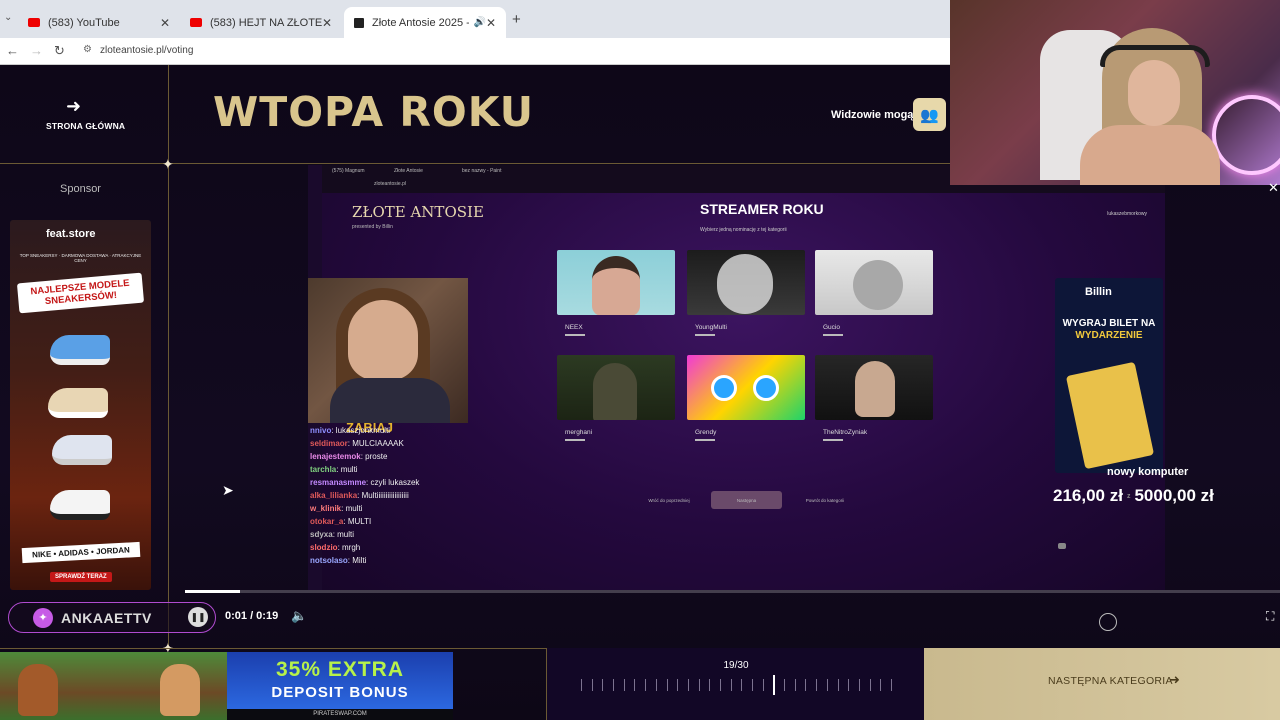 The width and height of the screenshot is (1280, 720). I want to click on ad-headline: NAJLEPSZE MODELE SNEAKERSÓW!, so click(80, 293).